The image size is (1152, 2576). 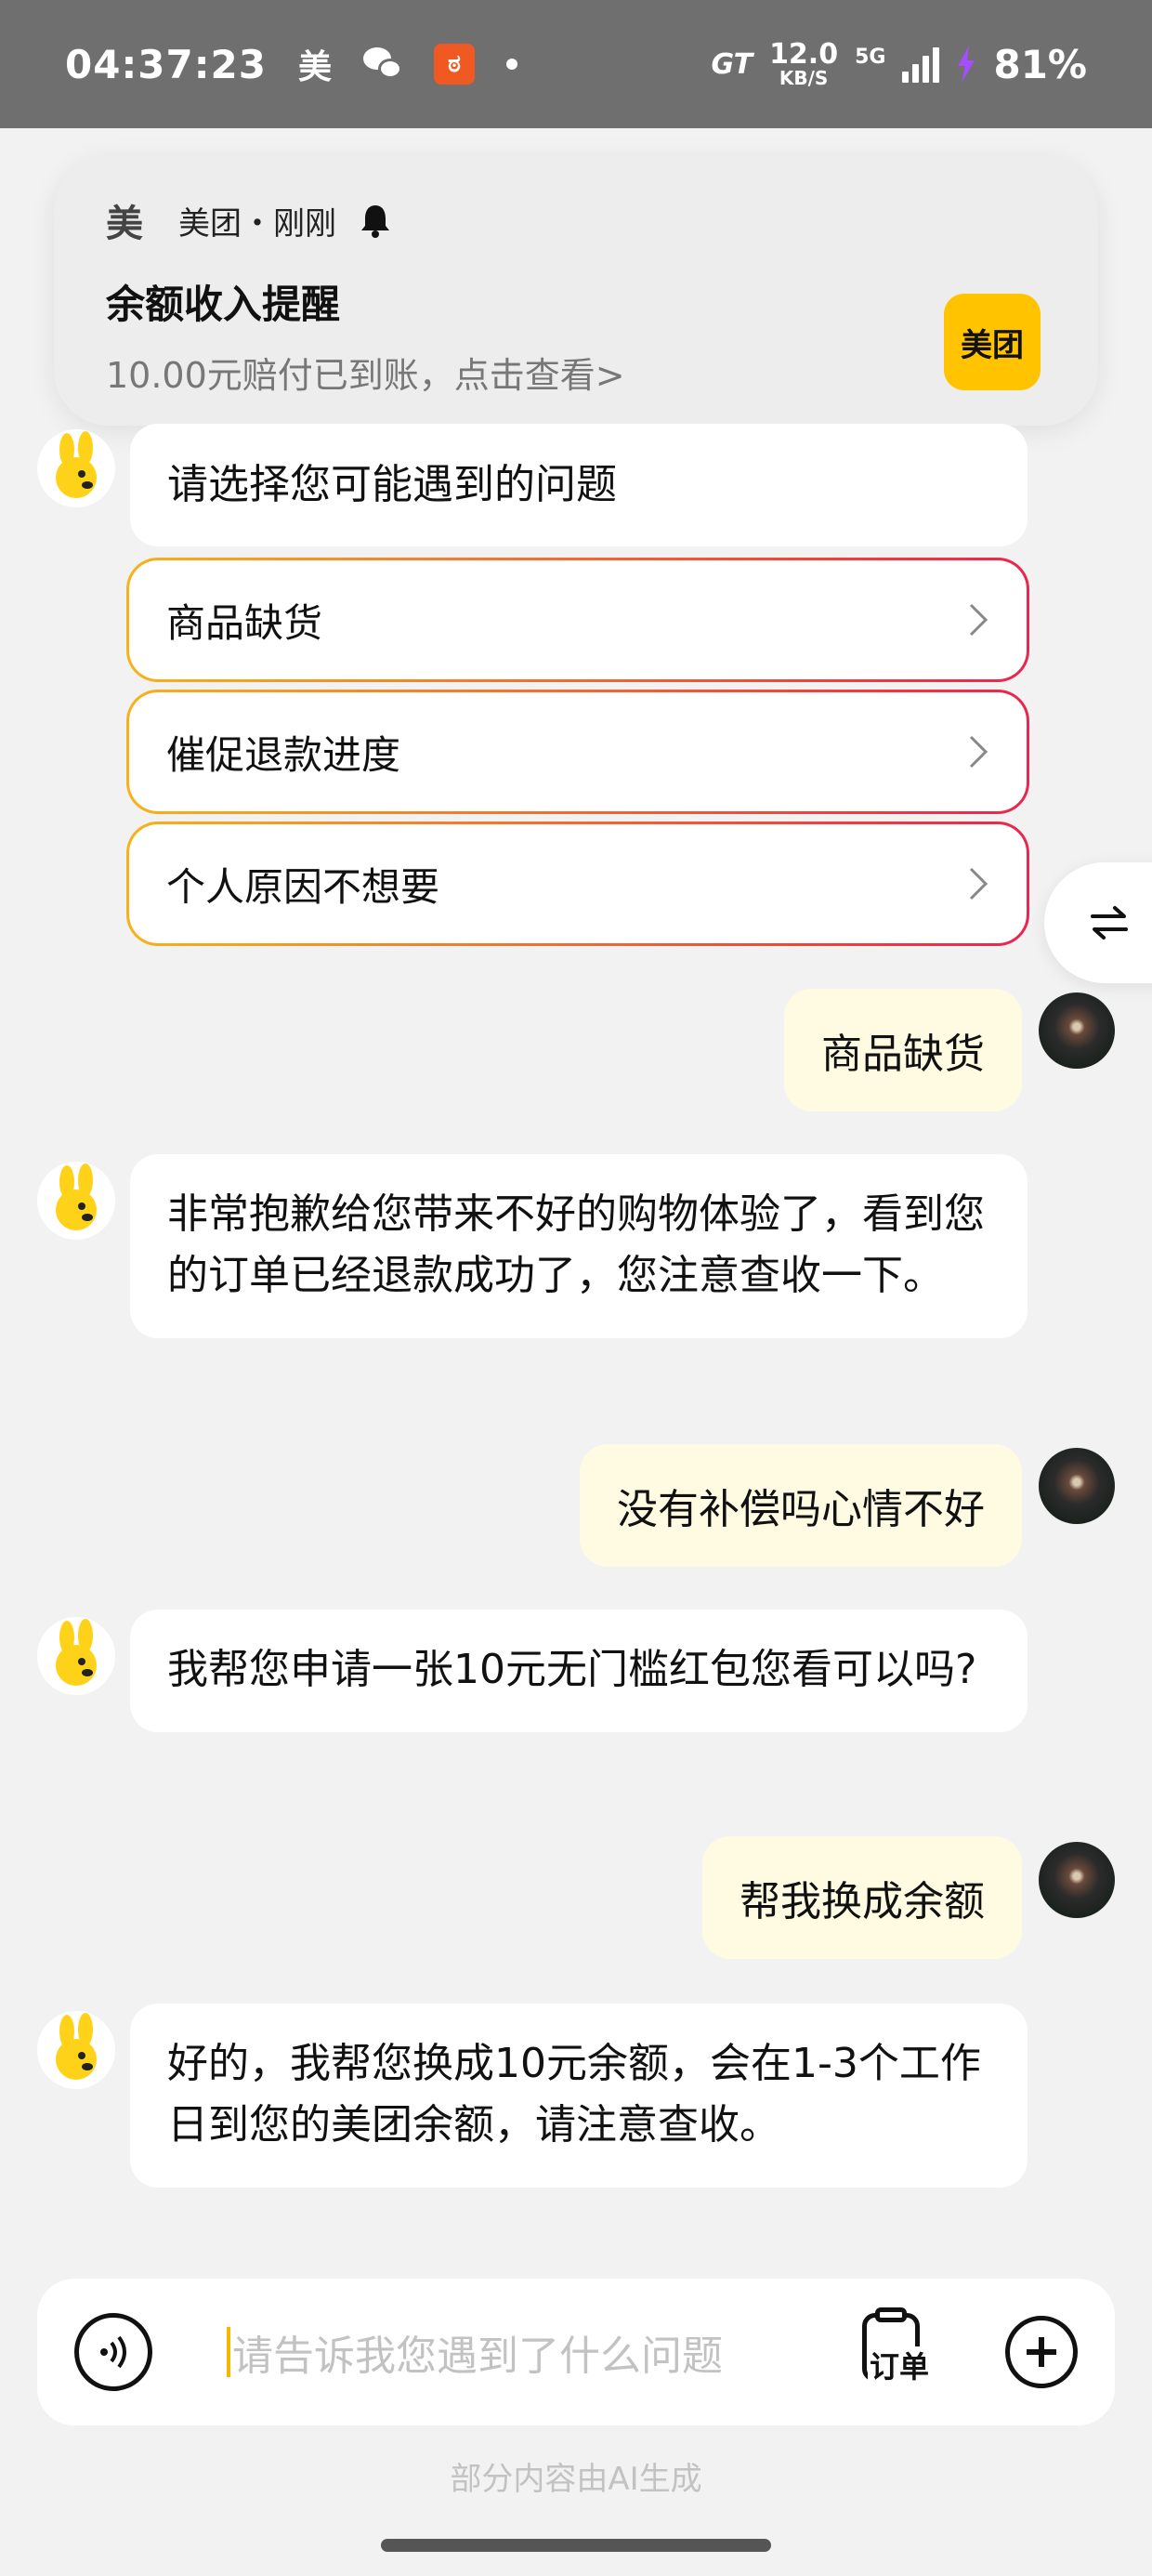 I want to click on battery-percent: 81%, so click(x=1040, y=64).